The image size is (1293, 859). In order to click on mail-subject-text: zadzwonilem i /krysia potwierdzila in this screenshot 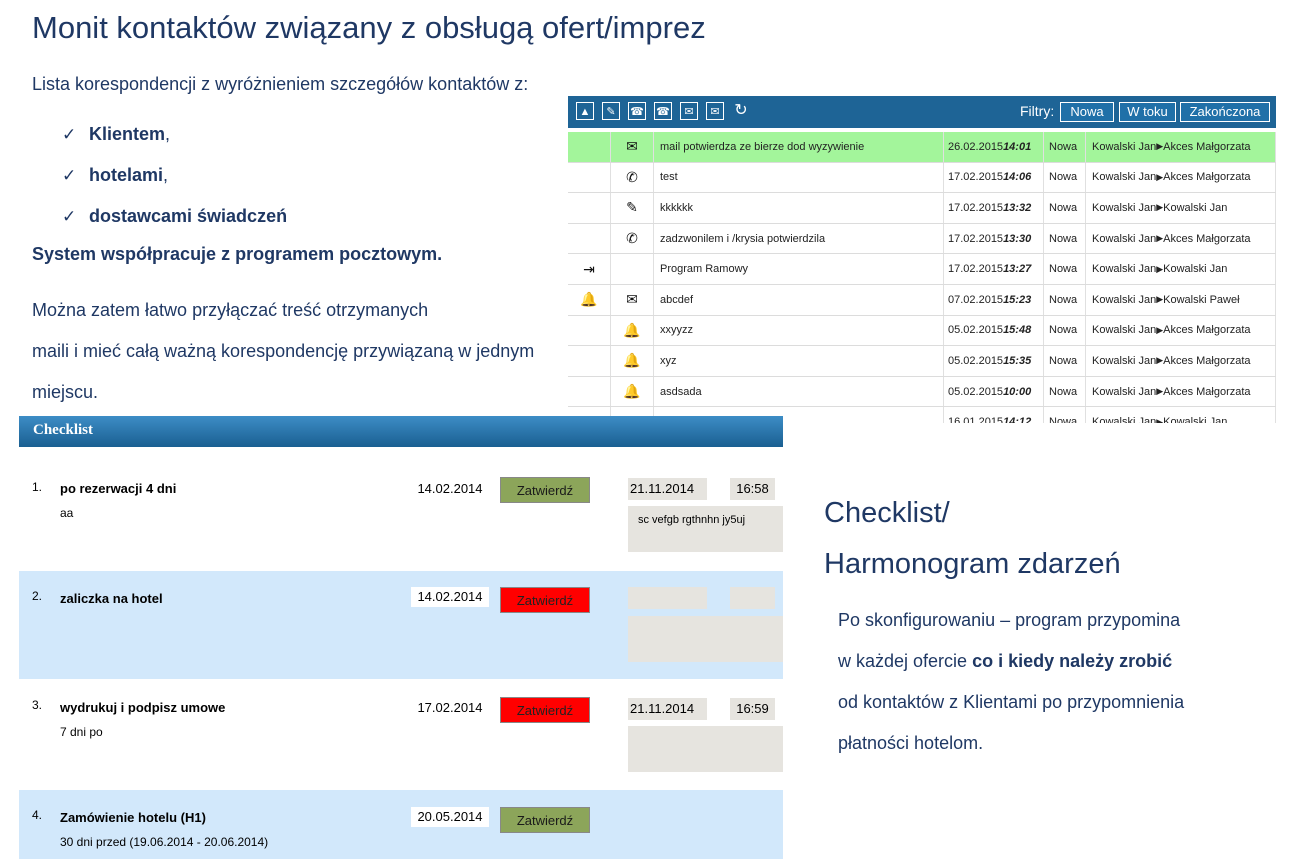, I will do `click(743, 238)`.